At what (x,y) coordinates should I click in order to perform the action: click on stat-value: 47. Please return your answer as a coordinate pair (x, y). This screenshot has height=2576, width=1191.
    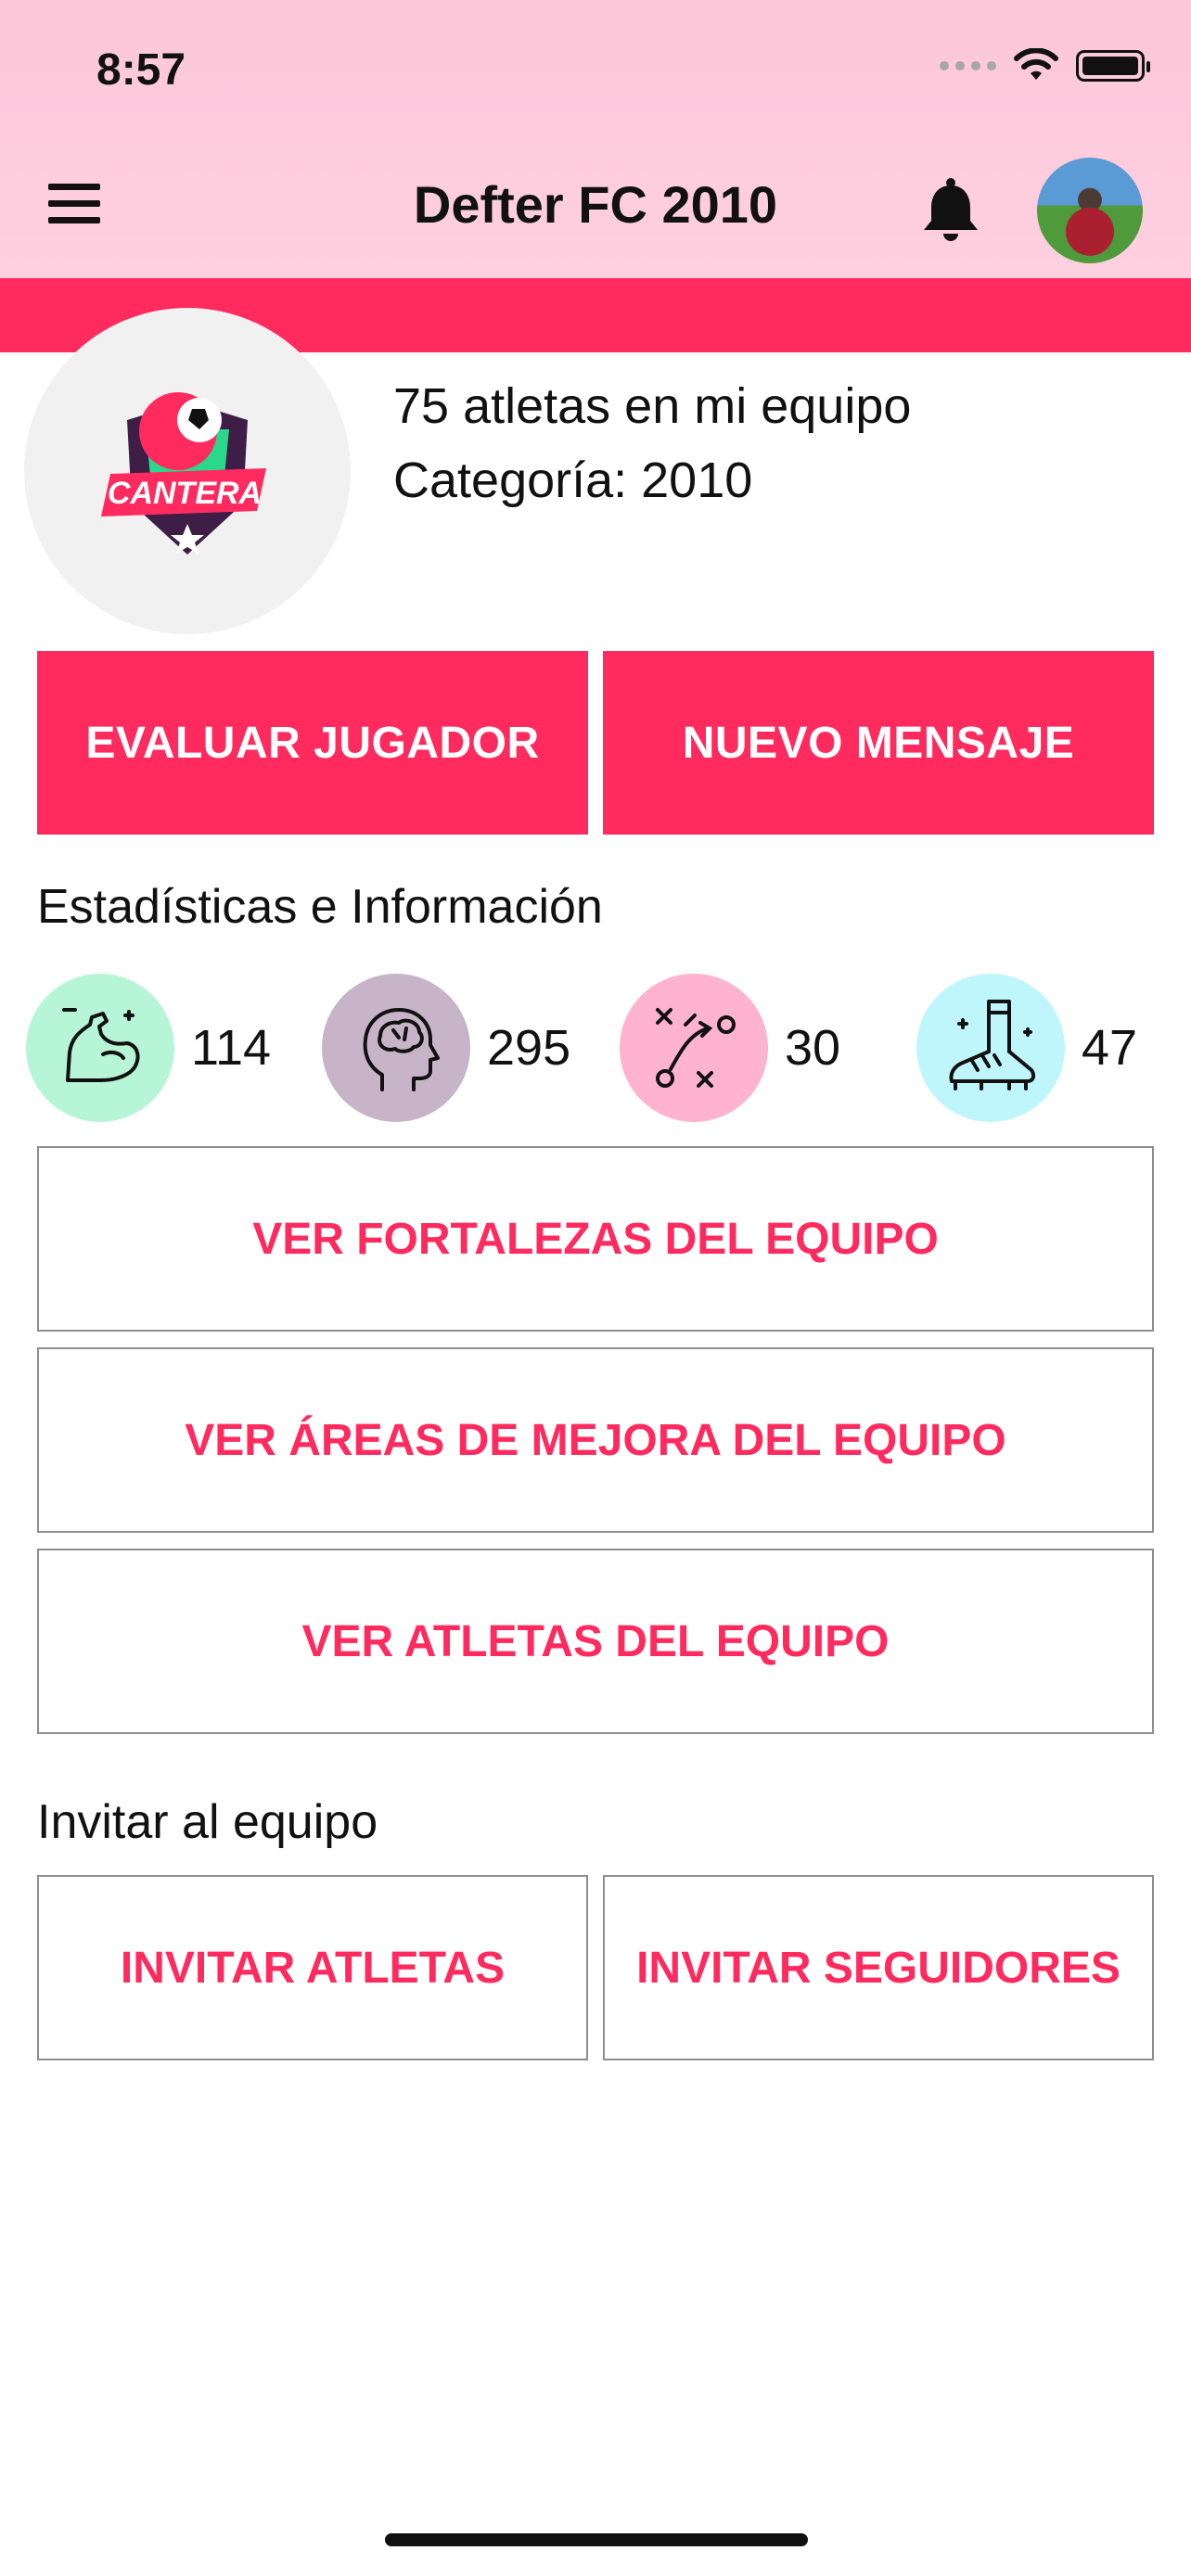
    Looking at the image, I should click on (1110, 1048).